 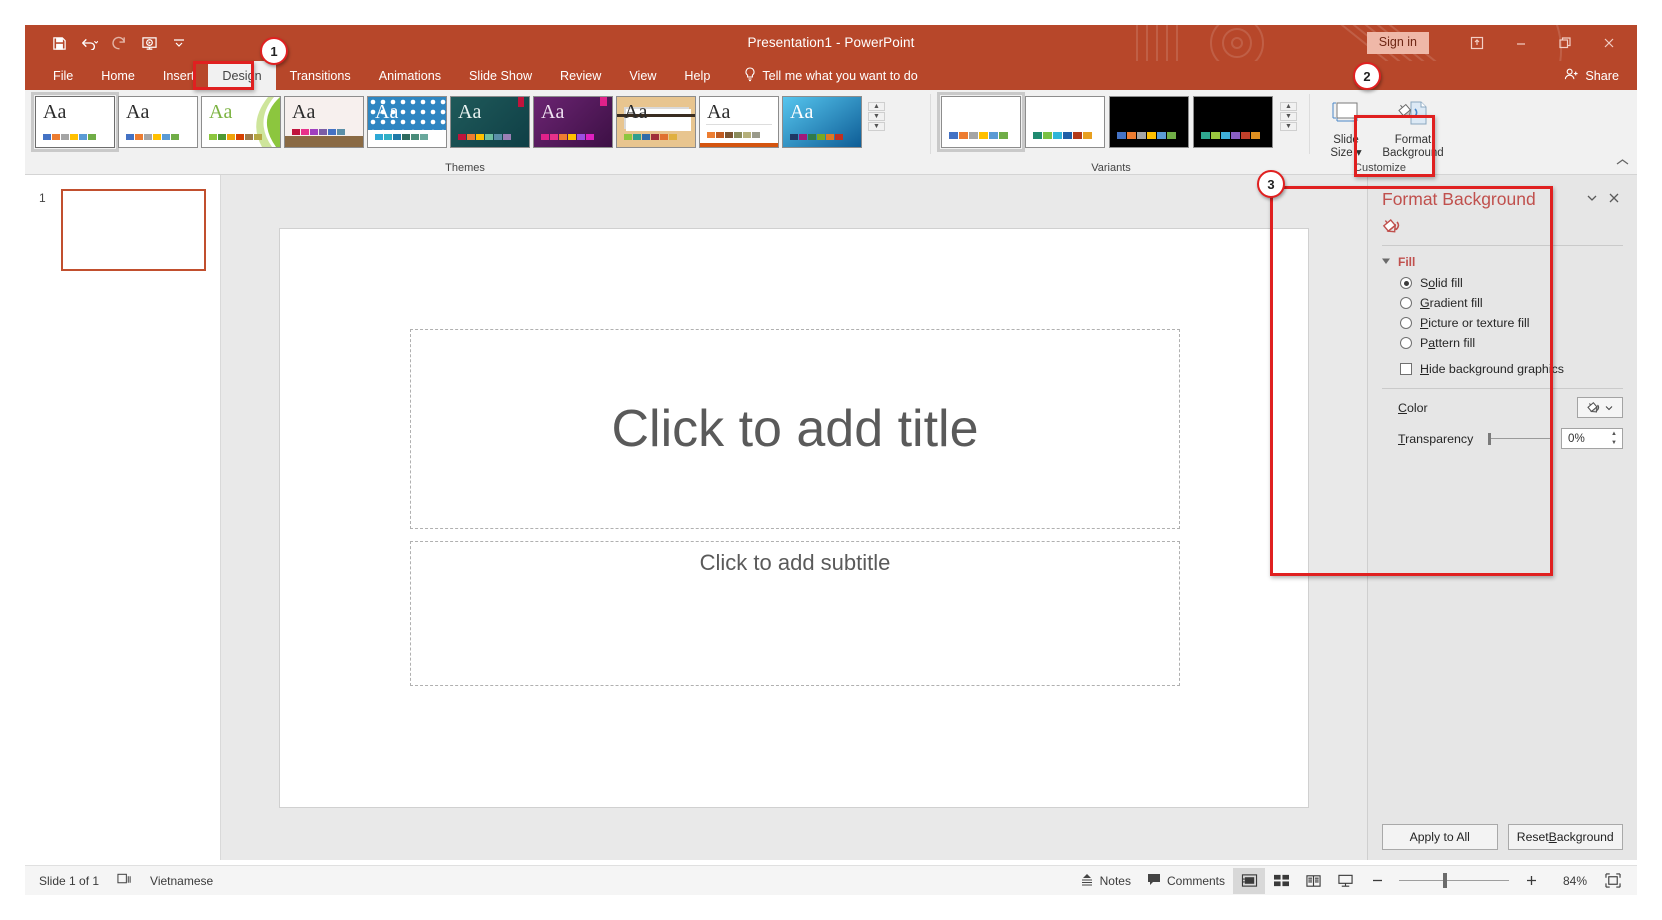 What do you see at coordinates (75, 122) in the screenshot?
I see `theme-thumbnail-office: Aa` at bounding box center [75, 122].